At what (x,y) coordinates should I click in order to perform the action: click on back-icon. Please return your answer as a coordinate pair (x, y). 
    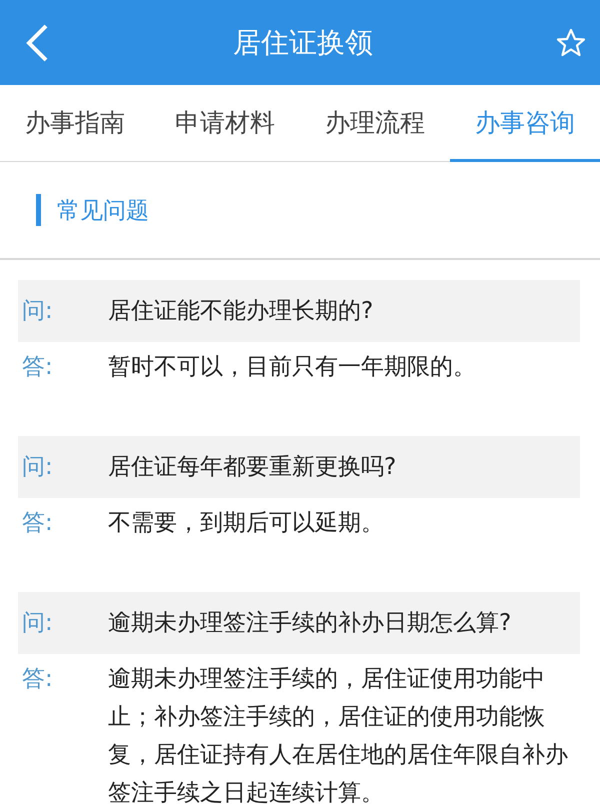
    Looking at the image, I should click on (37, 42).